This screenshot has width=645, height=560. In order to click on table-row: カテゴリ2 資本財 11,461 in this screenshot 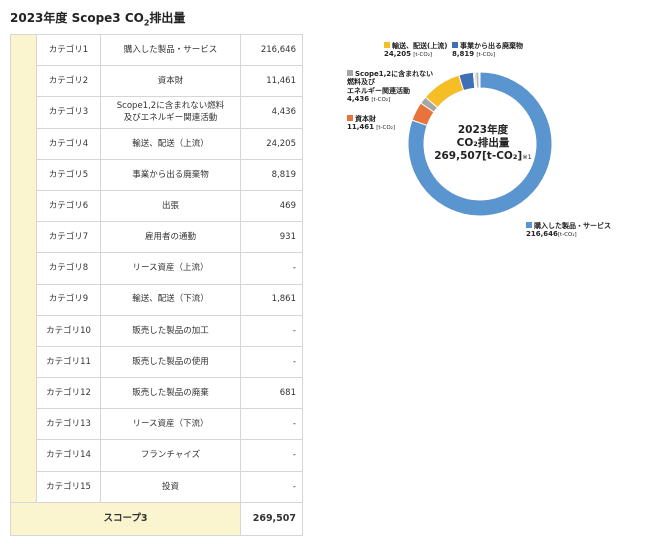, I will do `click(156, 81)`.